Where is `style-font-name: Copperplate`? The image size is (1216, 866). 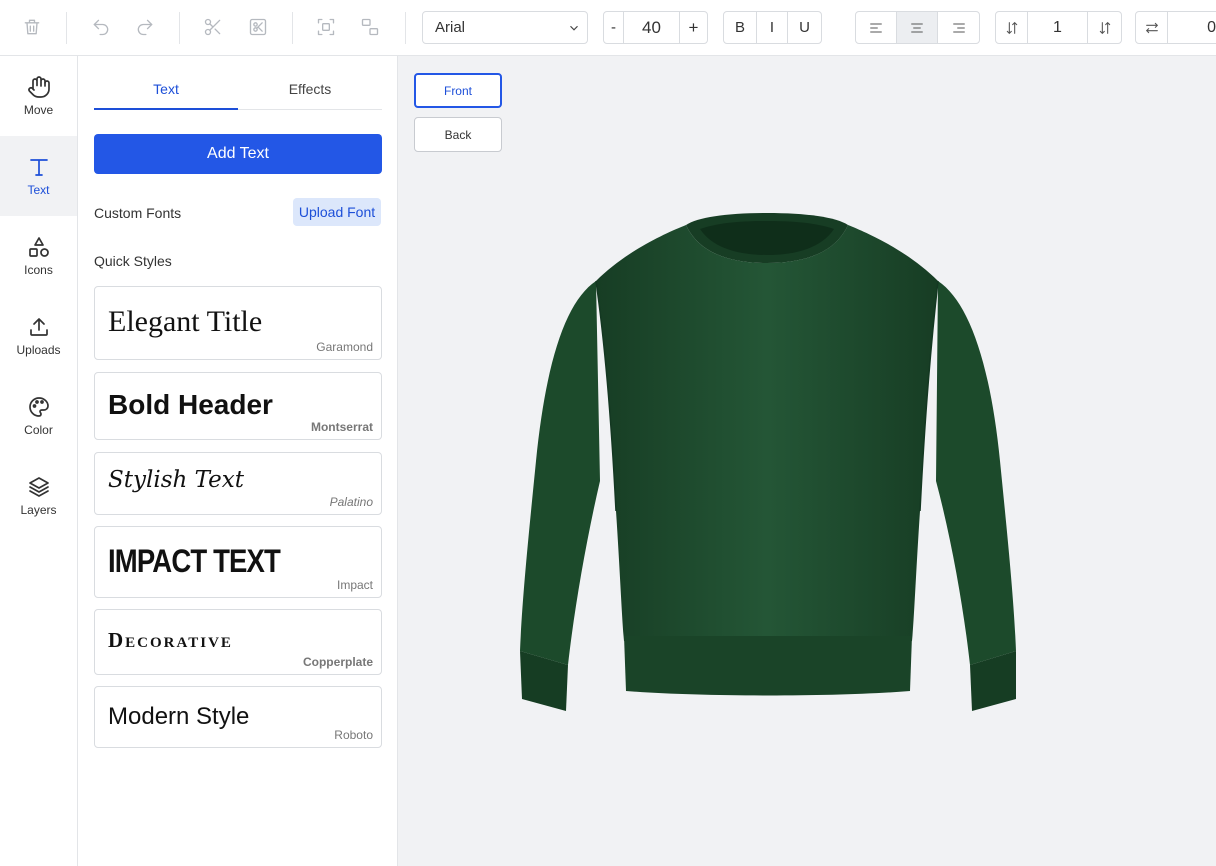 style-font-name: Copperplate is located at coordinates (337, 662).